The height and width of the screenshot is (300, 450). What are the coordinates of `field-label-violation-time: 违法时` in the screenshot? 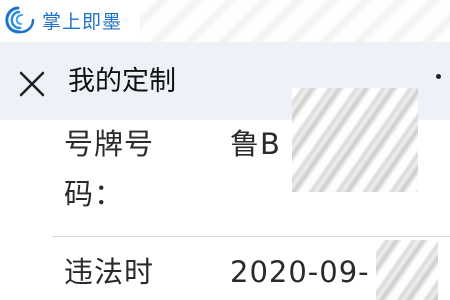 It's located at (109, 272).